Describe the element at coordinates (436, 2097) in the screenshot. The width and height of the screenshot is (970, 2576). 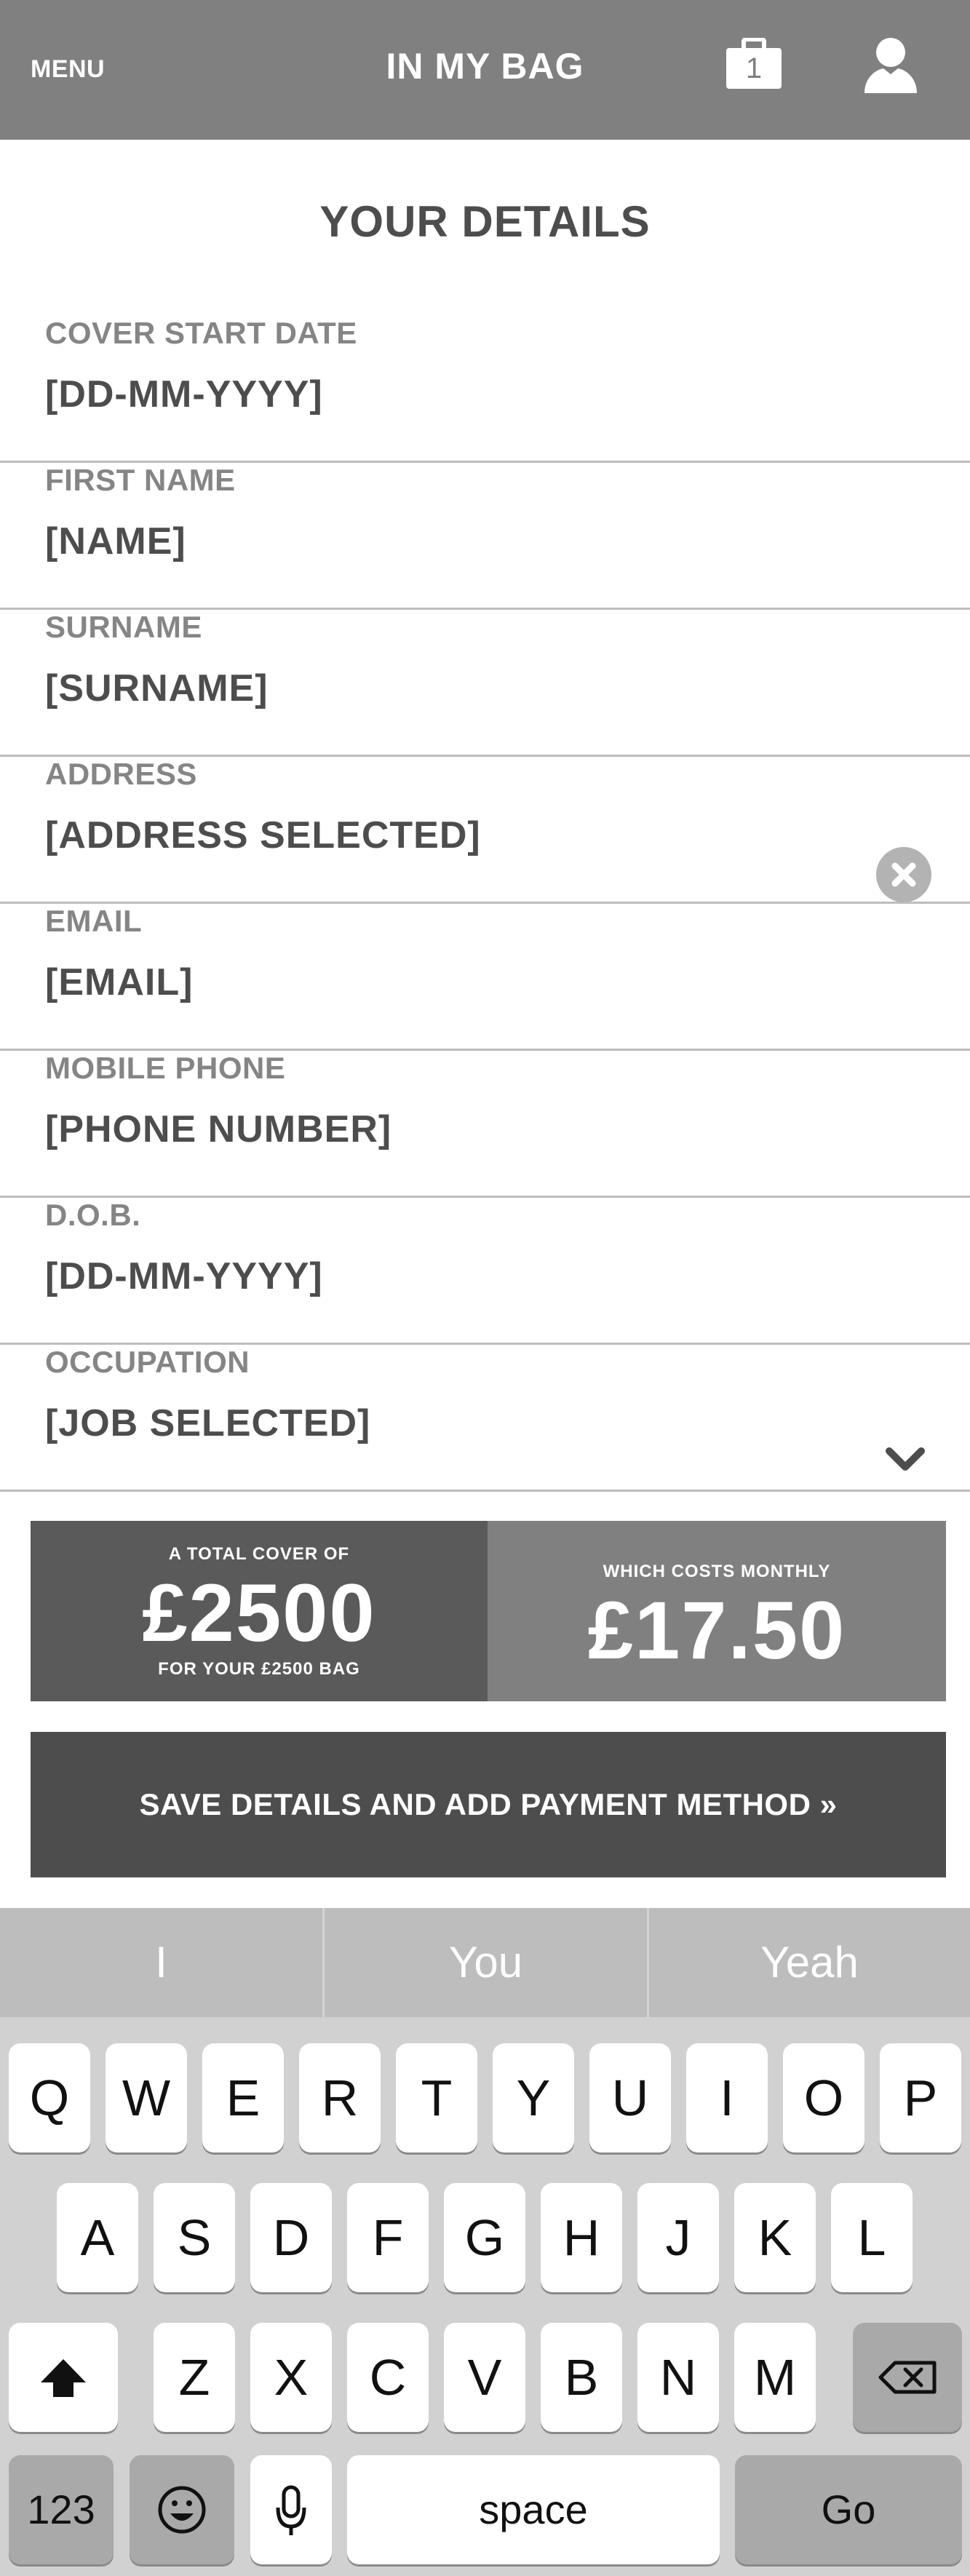
I see `key-t: T` at that location.